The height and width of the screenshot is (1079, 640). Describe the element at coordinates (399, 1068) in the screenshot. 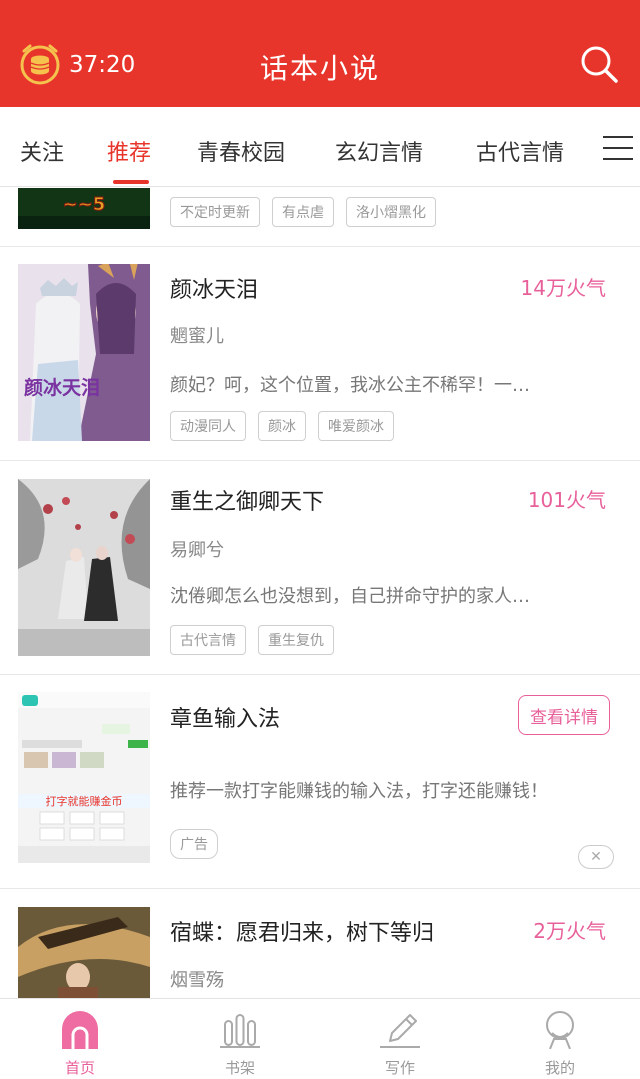

I see `tab-label: 写作` at that location.